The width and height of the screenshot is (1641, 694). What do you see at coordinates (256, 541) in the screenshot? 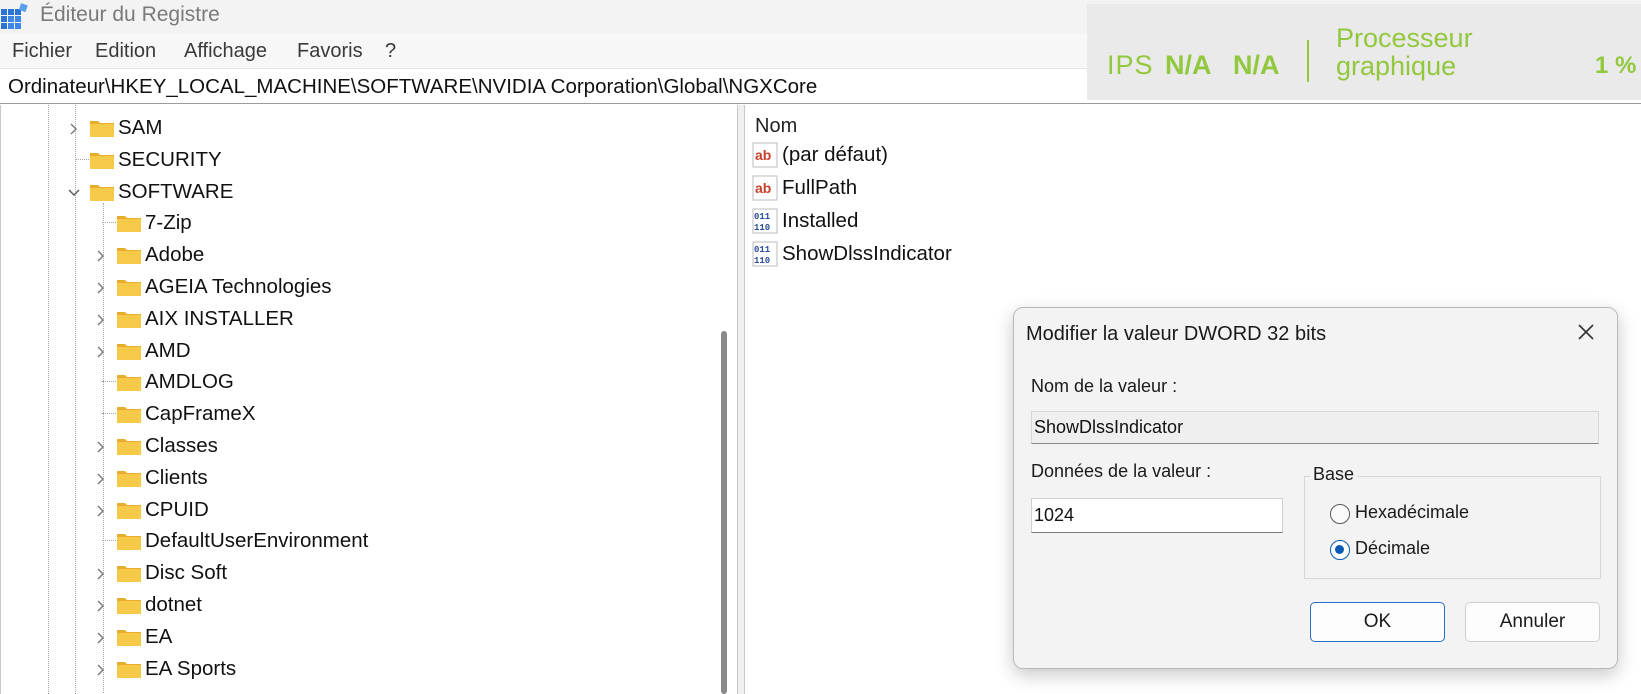
I see `tree-item-defaultuserenvironment: DefaultUserEnvironment` at bounding box center [256, 541].